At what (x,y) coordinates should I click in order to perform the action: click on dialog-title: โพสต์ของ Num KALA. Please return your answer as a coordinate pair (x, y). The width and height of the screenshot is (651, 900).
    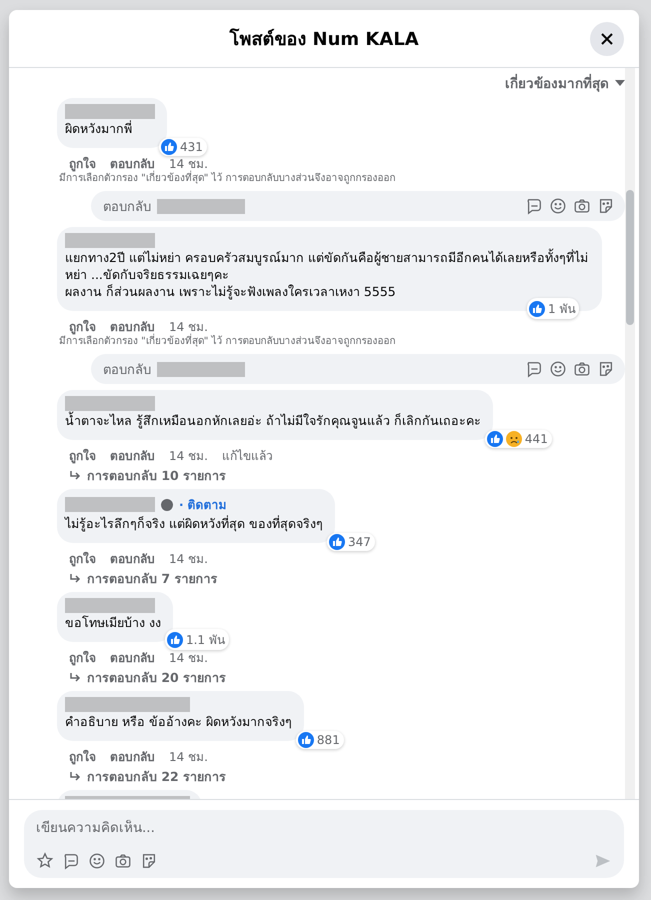
    Looking at the image, I should click on (324, 39).